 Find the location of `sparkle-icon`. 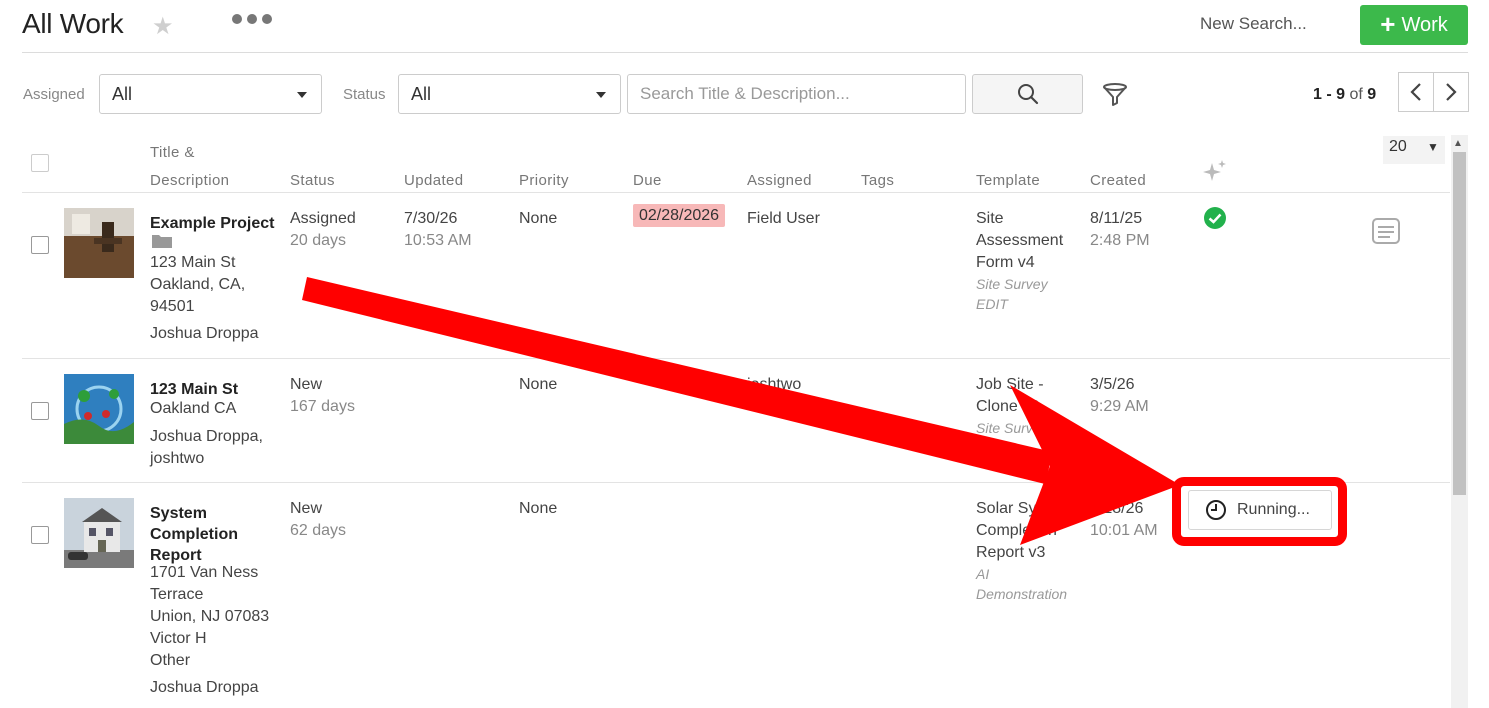

sparkle-icon is located at coordinates (1215, 174).